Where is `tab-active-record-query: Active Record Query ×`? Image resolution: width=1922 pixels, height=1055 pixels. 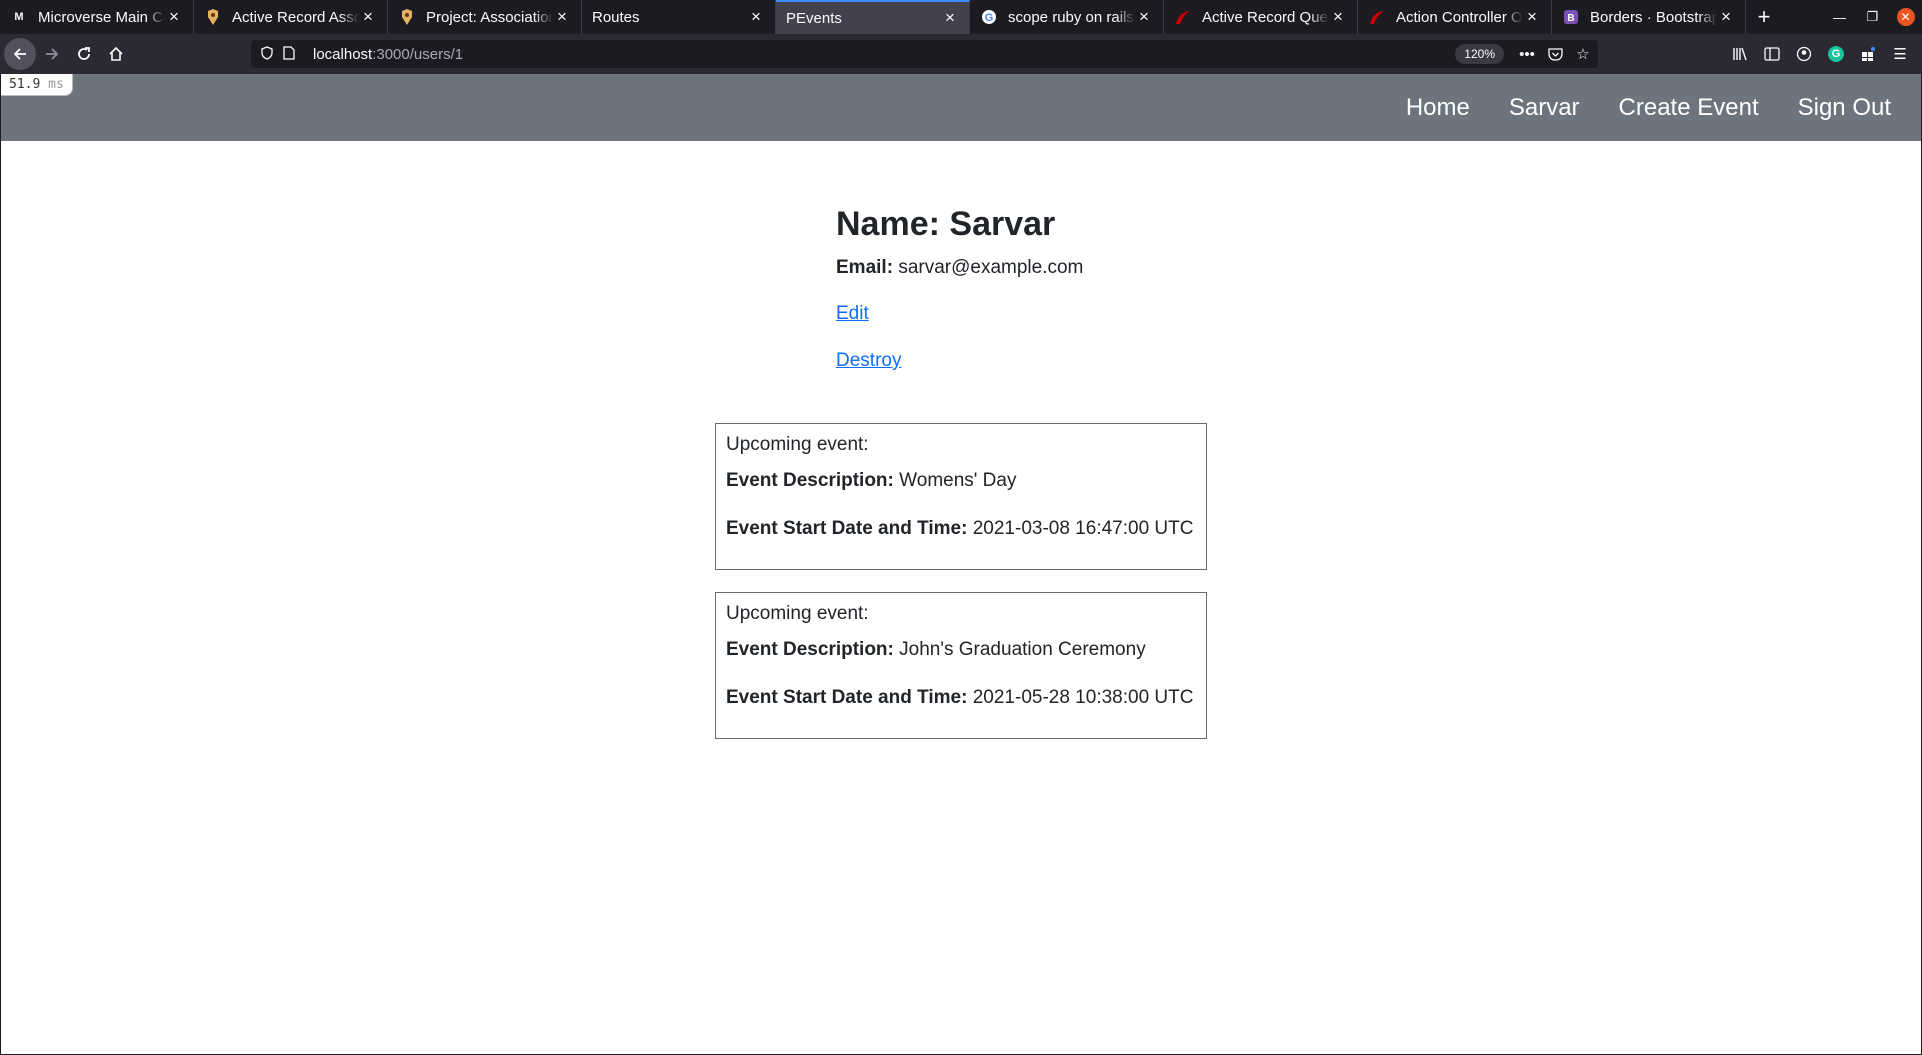 tab-active-record-query: Active Record Query × is located at coordinates (1261, 17).